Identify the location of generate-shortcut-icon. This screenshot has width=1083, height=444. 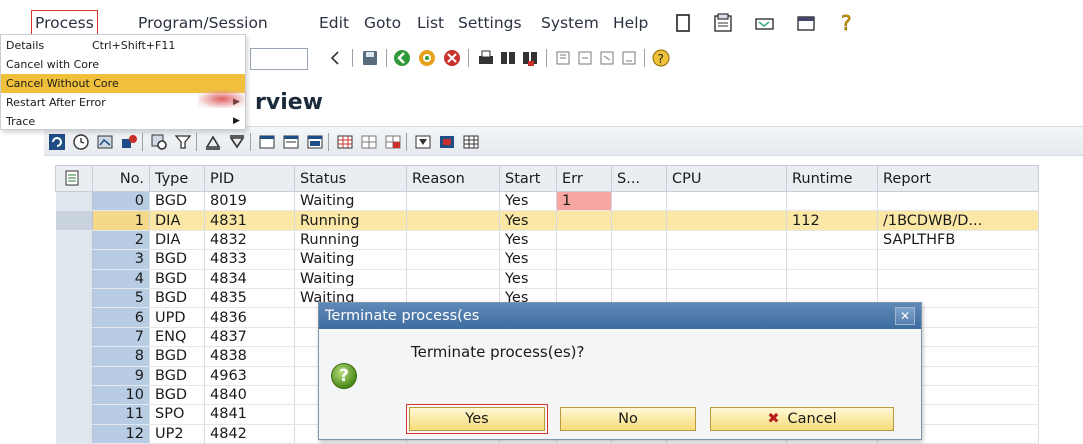
(723, 23).